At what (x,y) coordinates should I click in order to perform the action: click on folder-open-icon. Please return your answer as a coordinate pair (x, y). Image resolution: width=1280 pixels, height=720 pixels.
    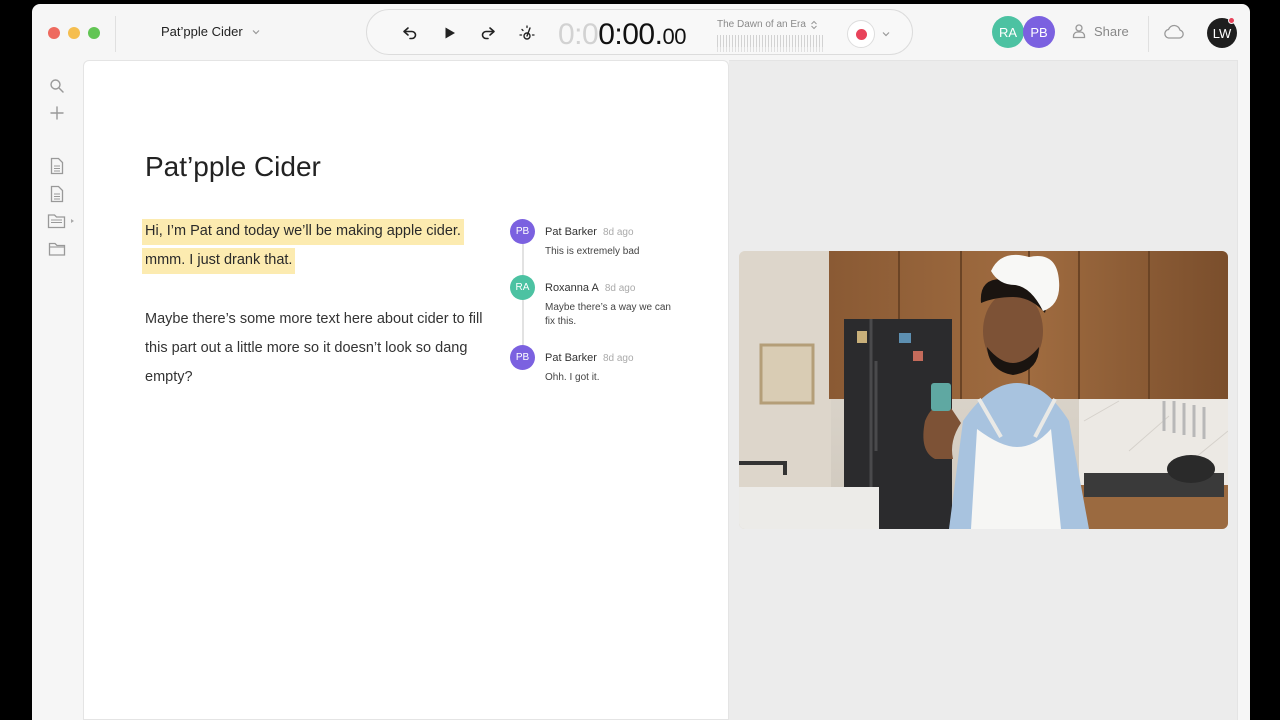
    Looking at the image, I should click on (61, 221).